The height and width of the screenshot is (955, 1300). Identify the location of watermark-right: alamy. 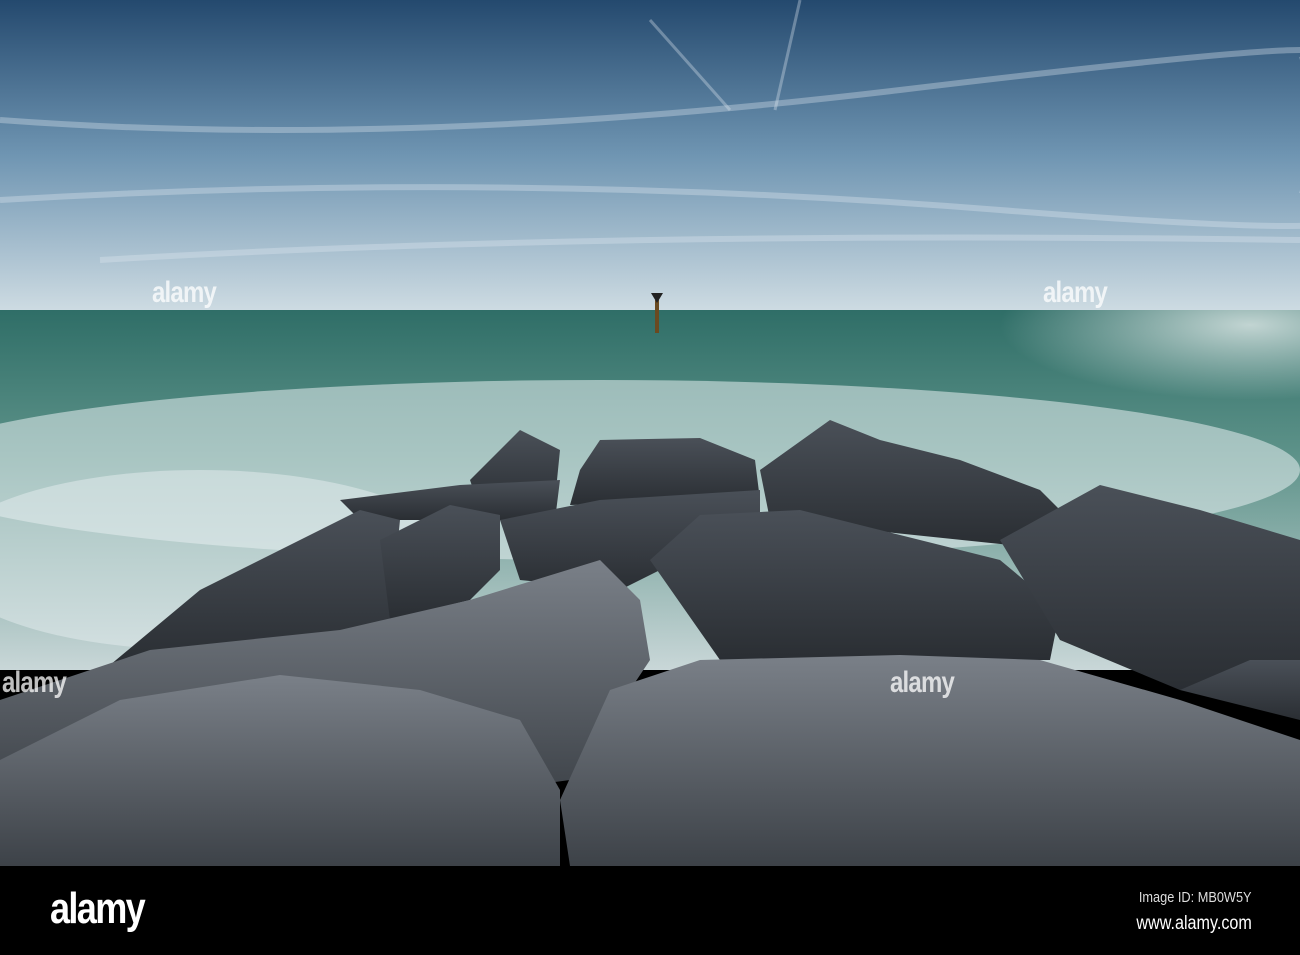
(1075, 292).